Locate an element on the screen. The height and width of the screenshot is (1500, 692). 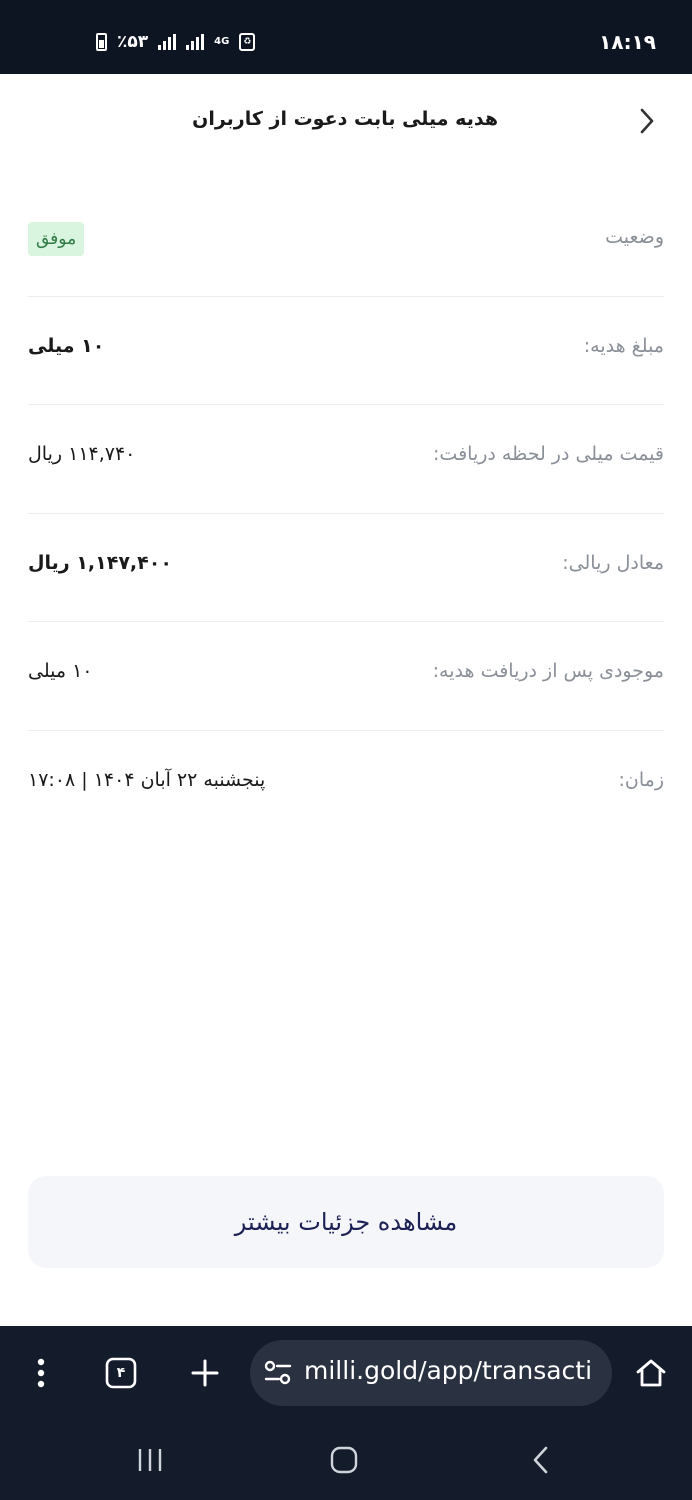
recent-apps-button is located at coordinates (150, 1460).